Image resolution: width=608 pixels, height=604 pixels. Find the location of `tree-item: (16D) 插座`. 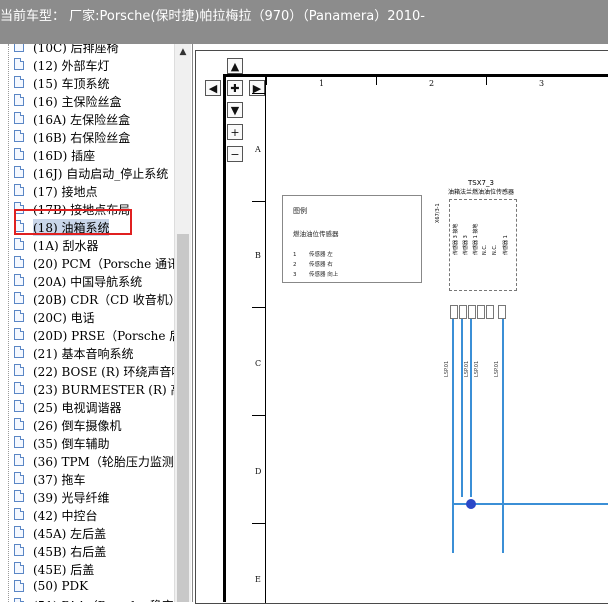

tree-item: (16D) 插座 is located at coordinates (87, 155).